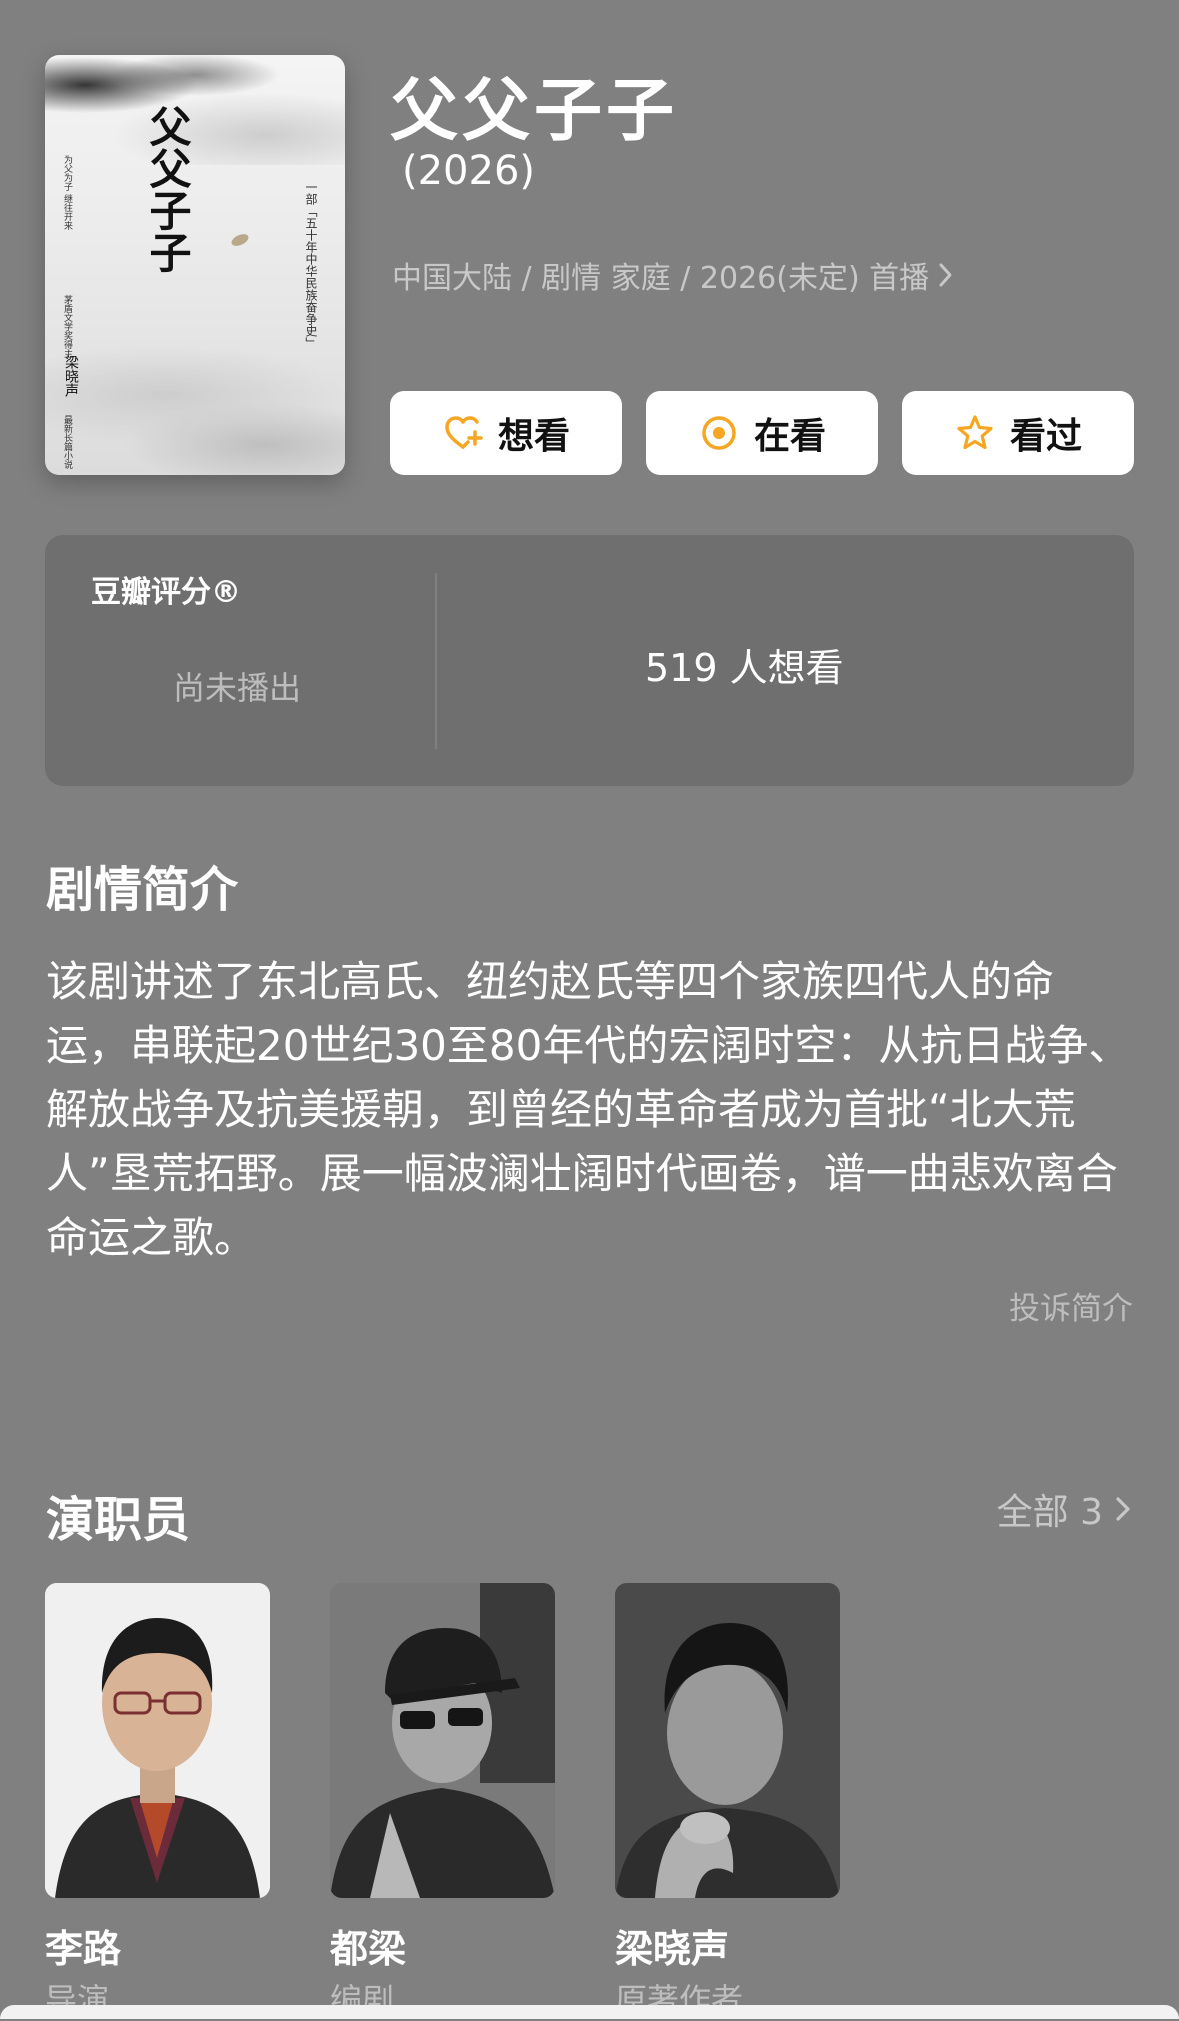 The width and height of the screenshot is (1179, 2021). Describe the element at coordinates (195, 110) in the screenshot. I see `poster-ink-top` at that location.